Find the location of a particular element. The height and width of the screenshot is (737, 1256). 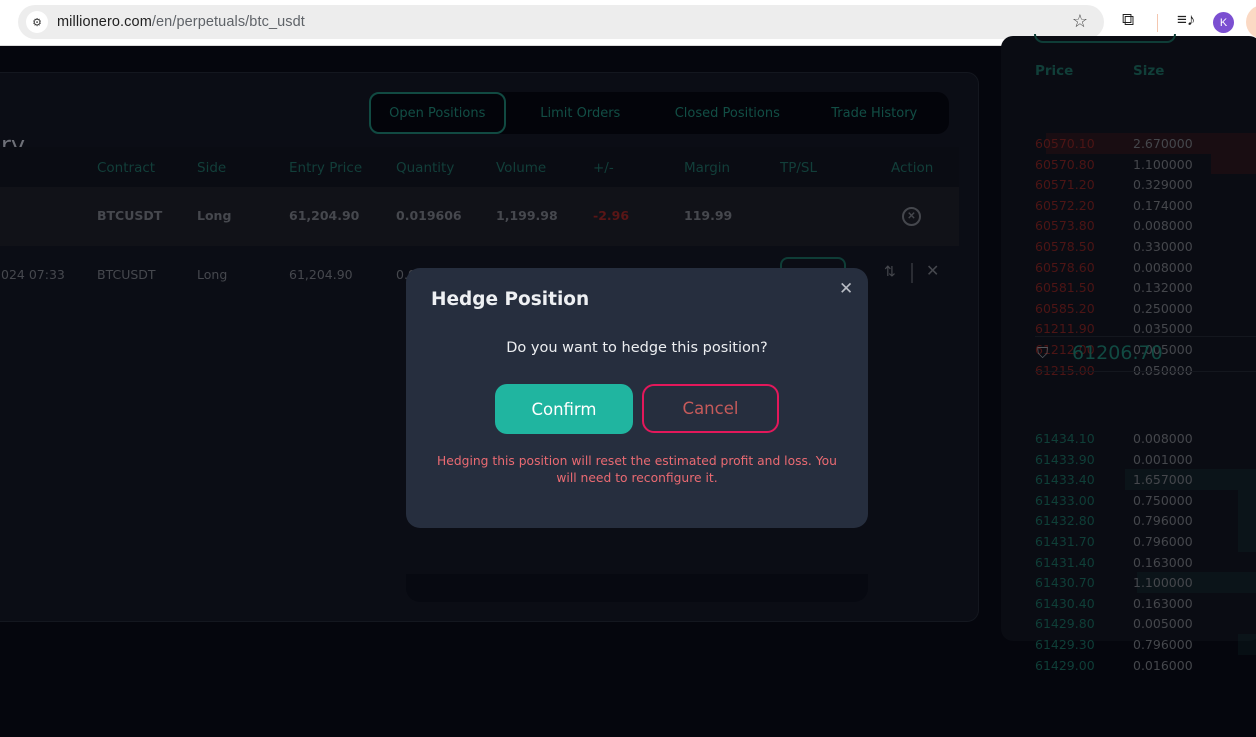

media-control-icon: ≡♪ is located at coordinates (1186, 20).